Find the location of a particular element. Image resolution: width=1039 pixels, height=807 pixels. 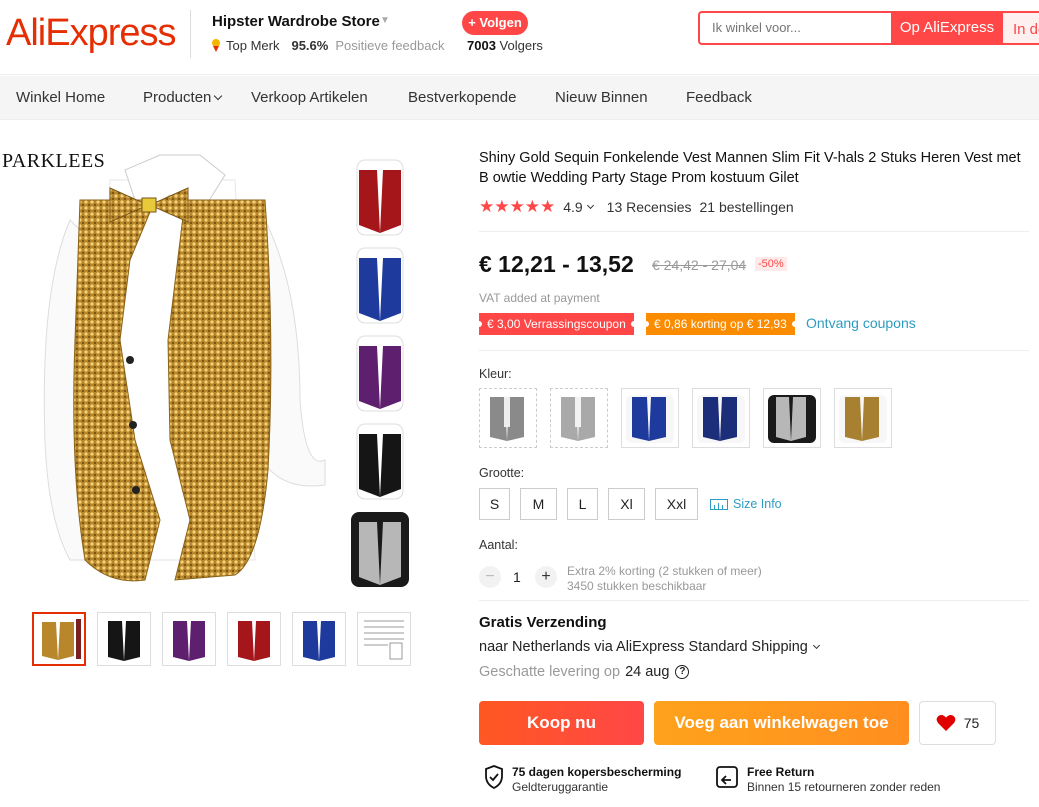

return-icon is located at coordinates (727, 777).